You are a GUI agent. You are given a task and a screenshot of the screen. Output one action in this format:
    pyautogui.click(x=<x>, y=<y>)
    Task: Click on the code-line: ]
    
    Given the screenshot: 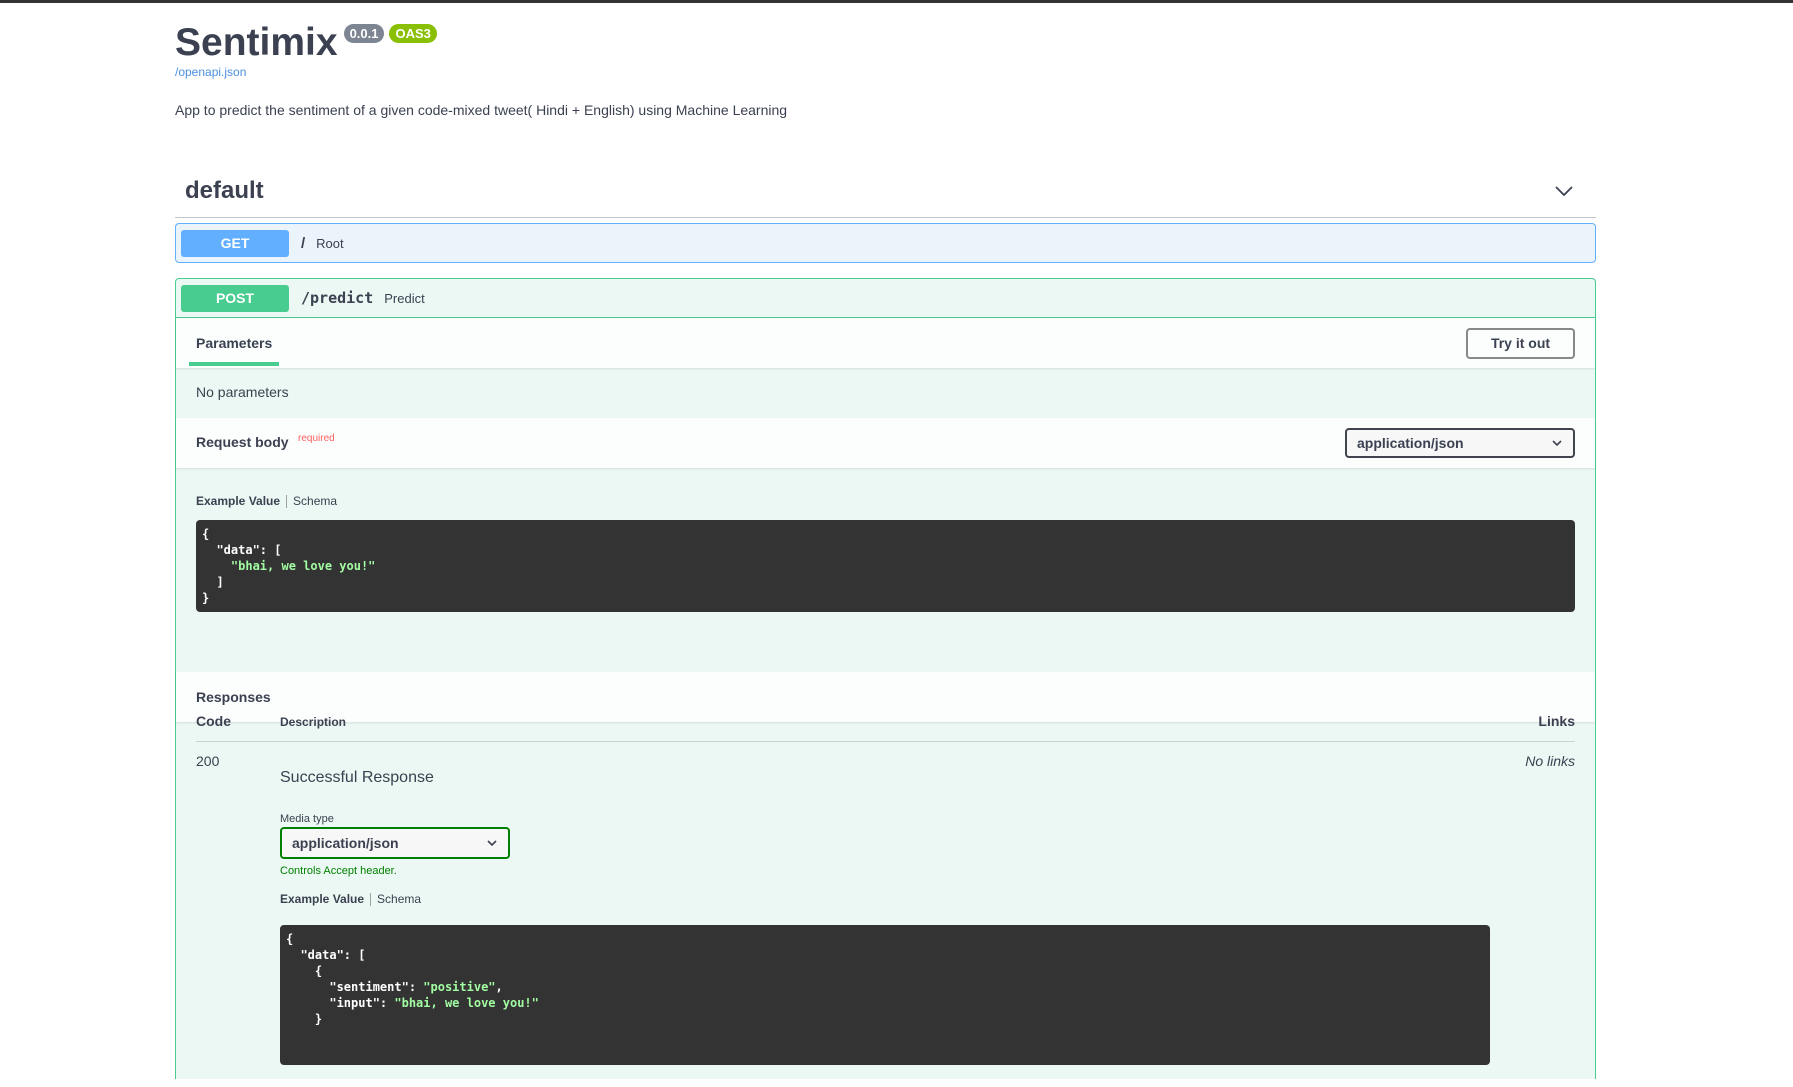 What is the action you would take?
    pyautogui.click(x=213, y=582)
    